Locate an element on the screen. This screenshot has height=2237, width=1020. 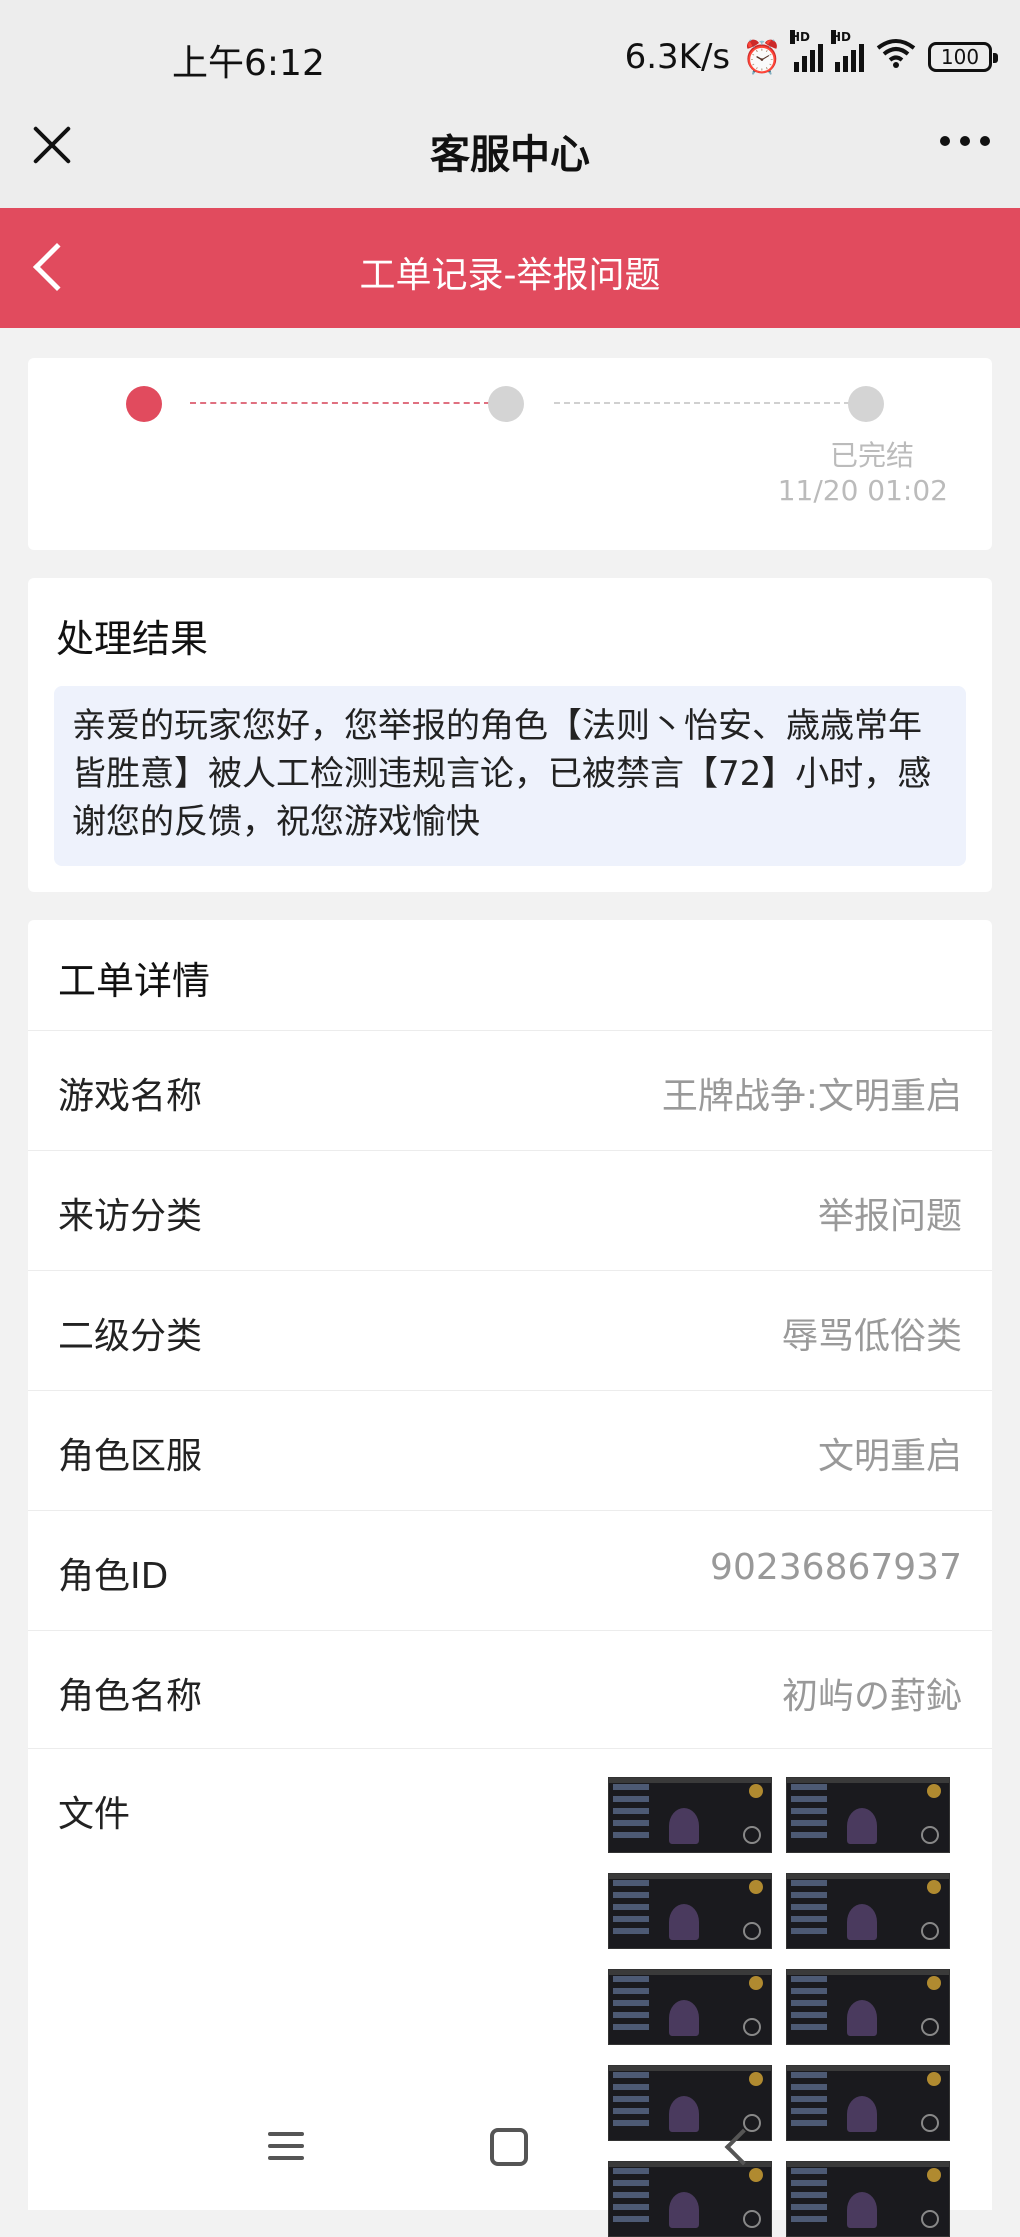
detail-row-server: 角色区服 文明重启 is located at coordinates (510, 1450).